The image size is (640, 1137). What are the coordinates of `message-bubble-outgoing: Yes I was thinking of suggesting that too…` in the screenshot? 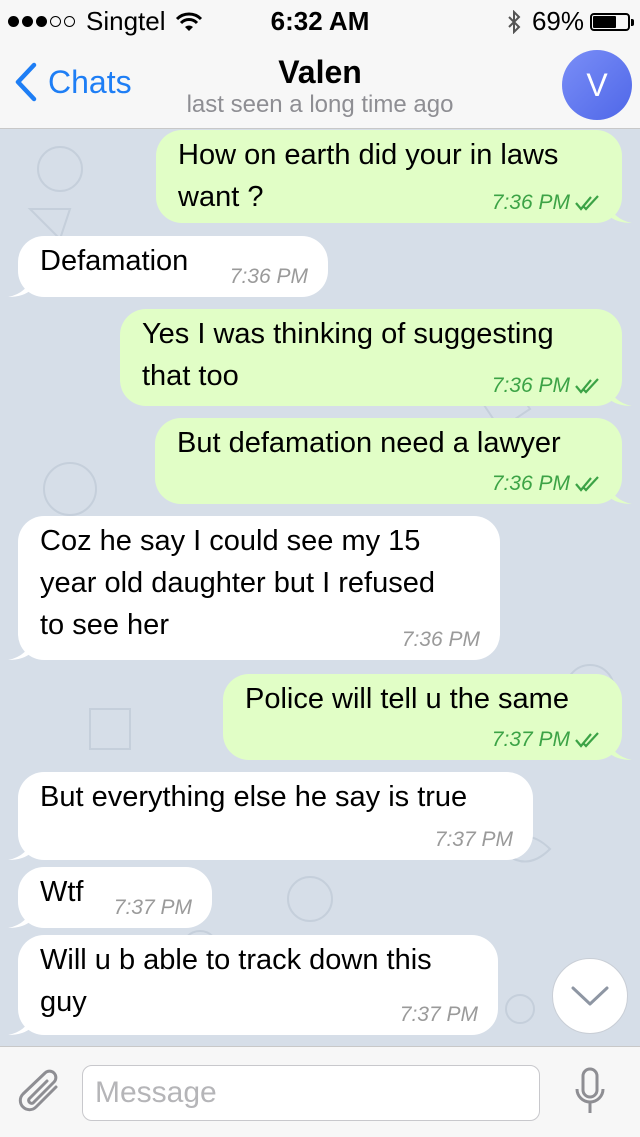 It's located at (376, 357).